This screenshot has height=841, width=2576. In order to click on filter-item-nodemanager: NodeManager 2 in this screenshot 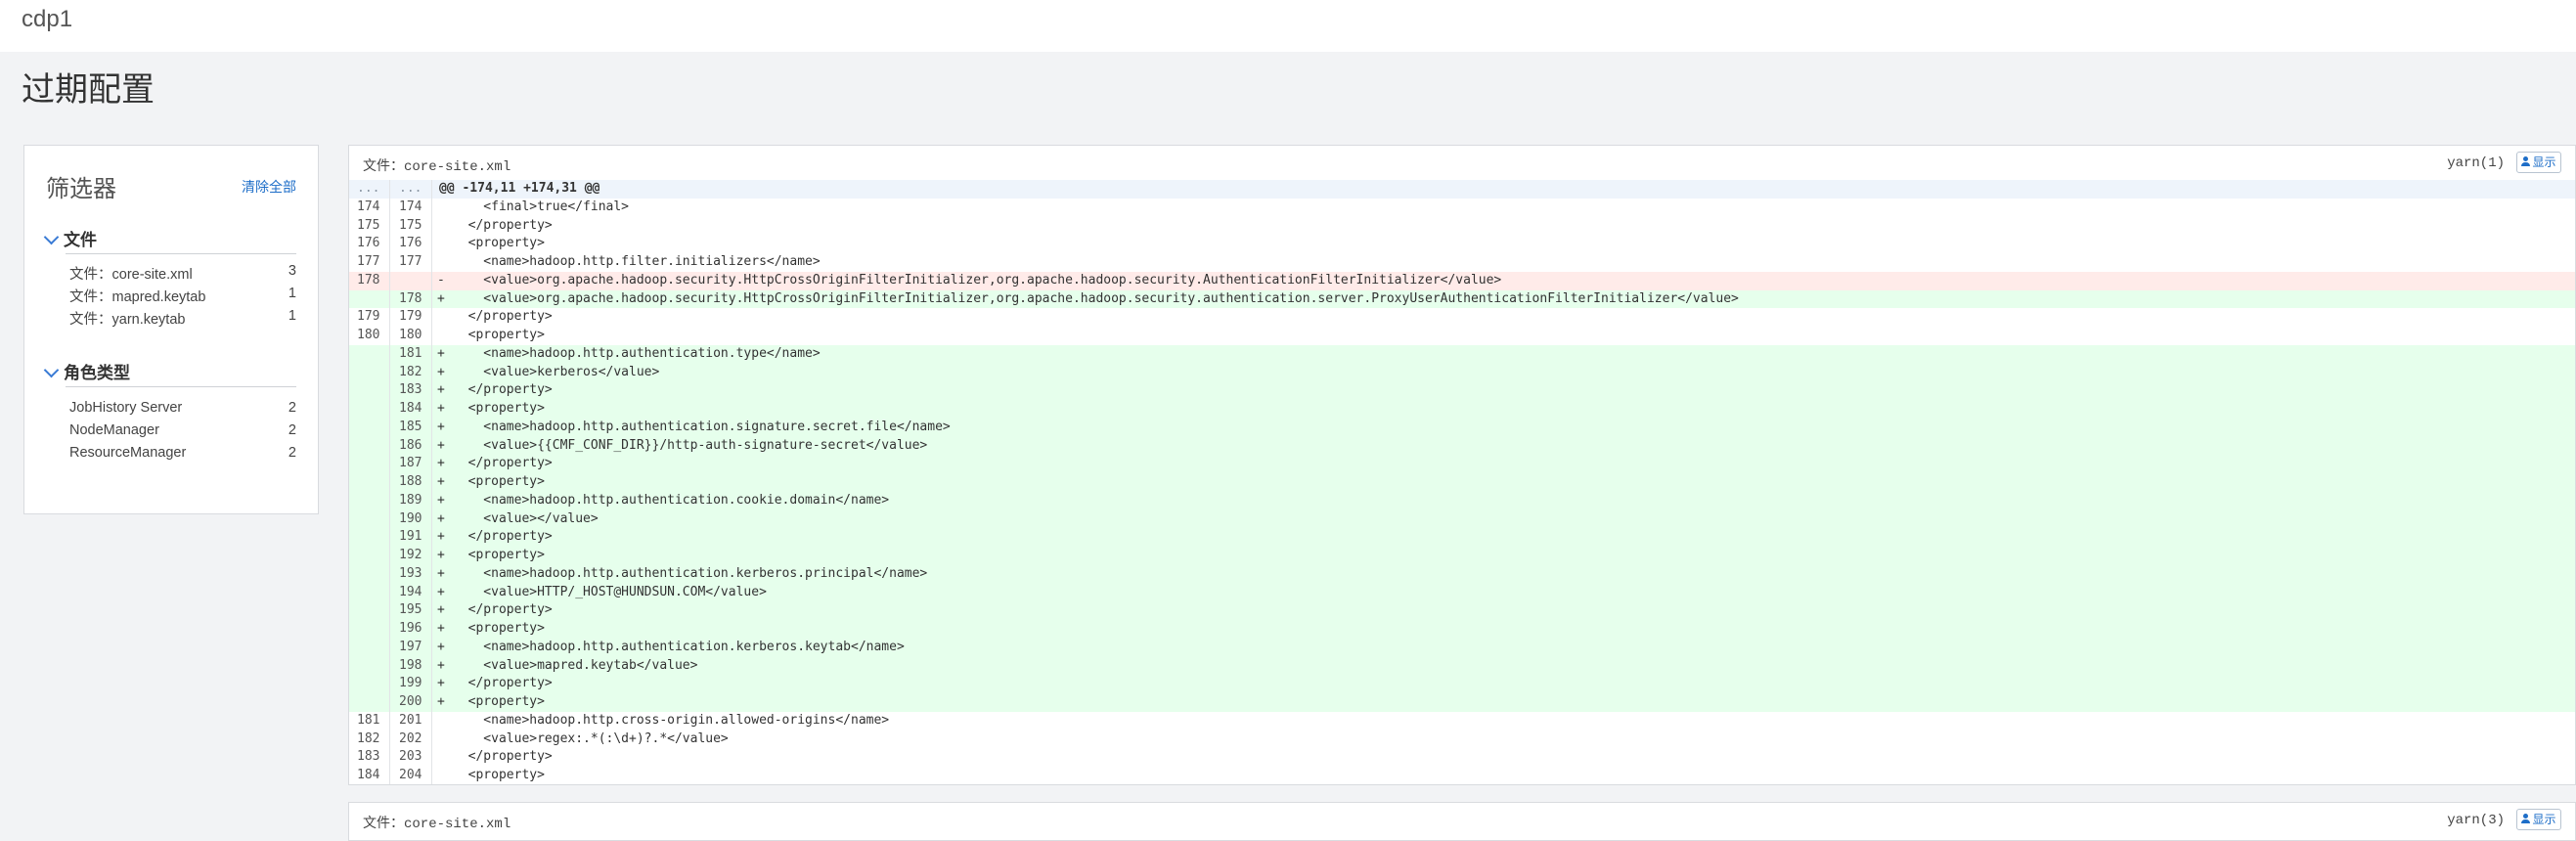, I will do `click(182, 433)`.